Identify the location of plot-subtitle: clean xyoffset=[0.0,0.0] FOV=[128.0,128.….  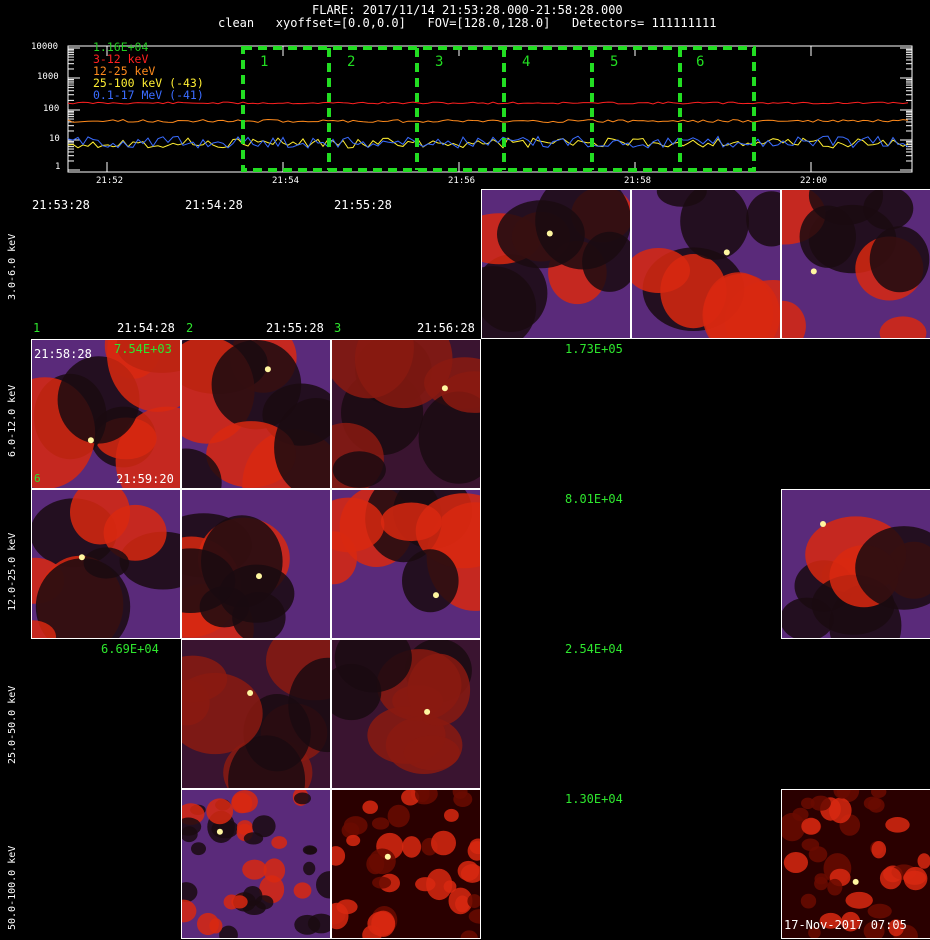
(467, 23).